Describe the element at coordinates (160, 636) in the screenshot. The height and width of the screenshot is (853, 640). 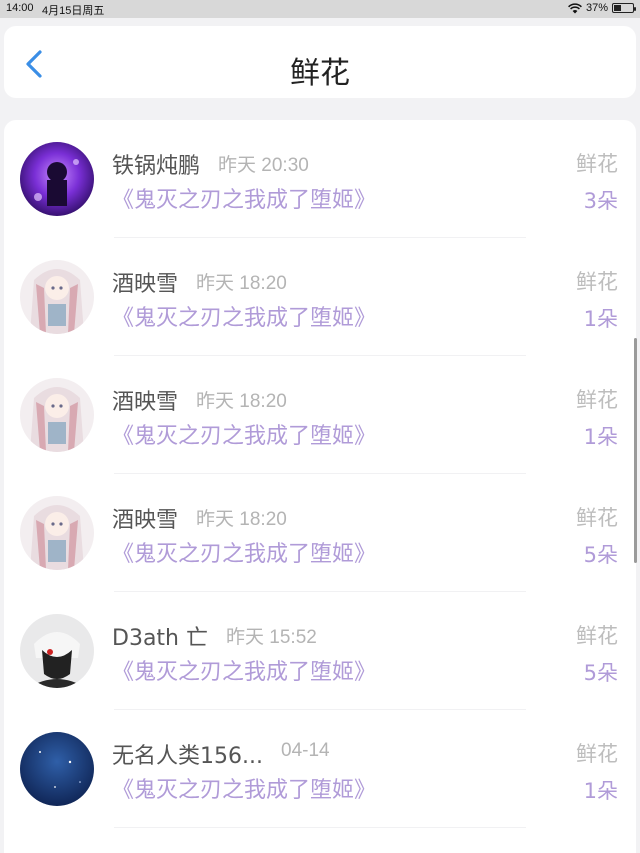
I see `user-name: D3ath 亡` at that location.